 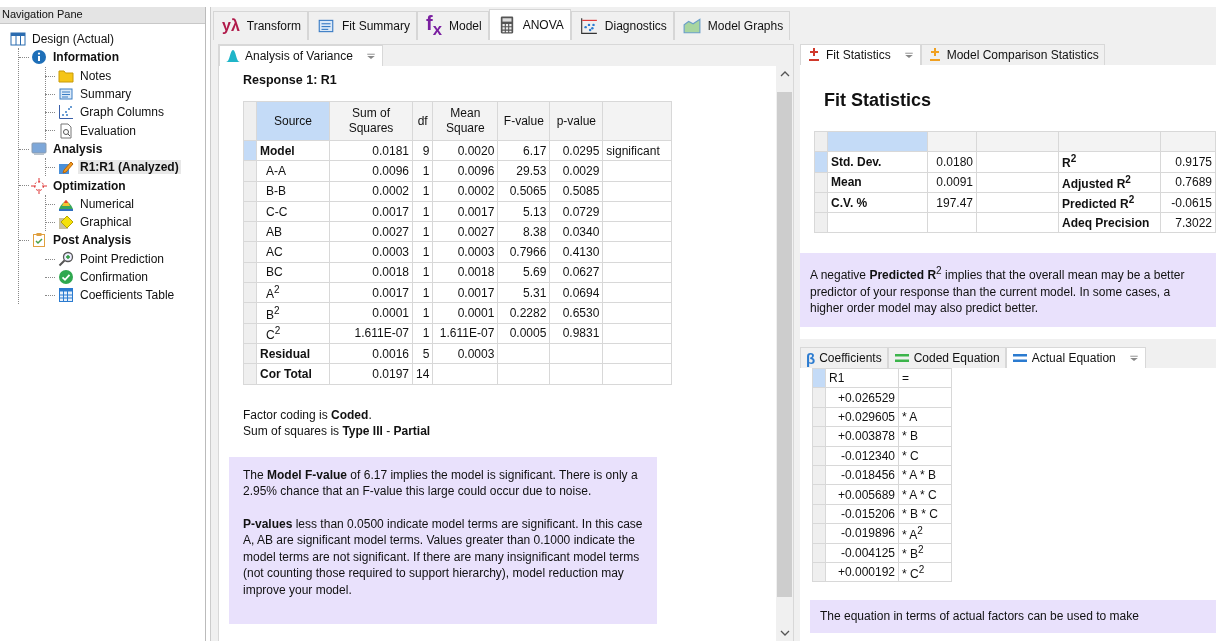 What do you see at coordinates (866, 494) in the screenshot?
I see `table-cell: +0.005689` at bounding box center [866, 494].